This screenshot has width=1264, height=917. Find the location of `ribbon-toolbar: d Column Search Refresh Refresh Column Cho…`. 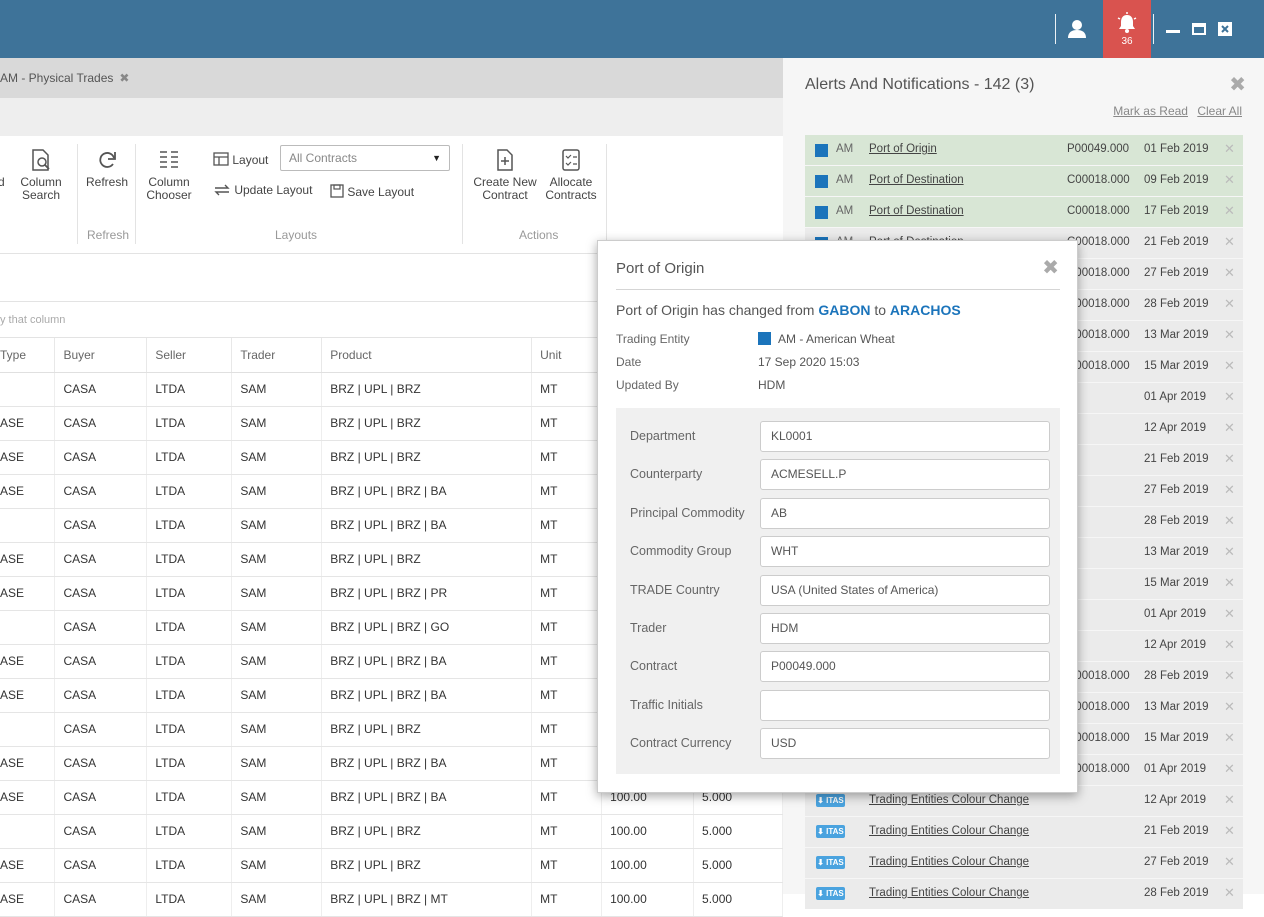

ribbon-toolbar: d Column Search Refresh Refresh Column Cho… is located at coordinates (391, 195).